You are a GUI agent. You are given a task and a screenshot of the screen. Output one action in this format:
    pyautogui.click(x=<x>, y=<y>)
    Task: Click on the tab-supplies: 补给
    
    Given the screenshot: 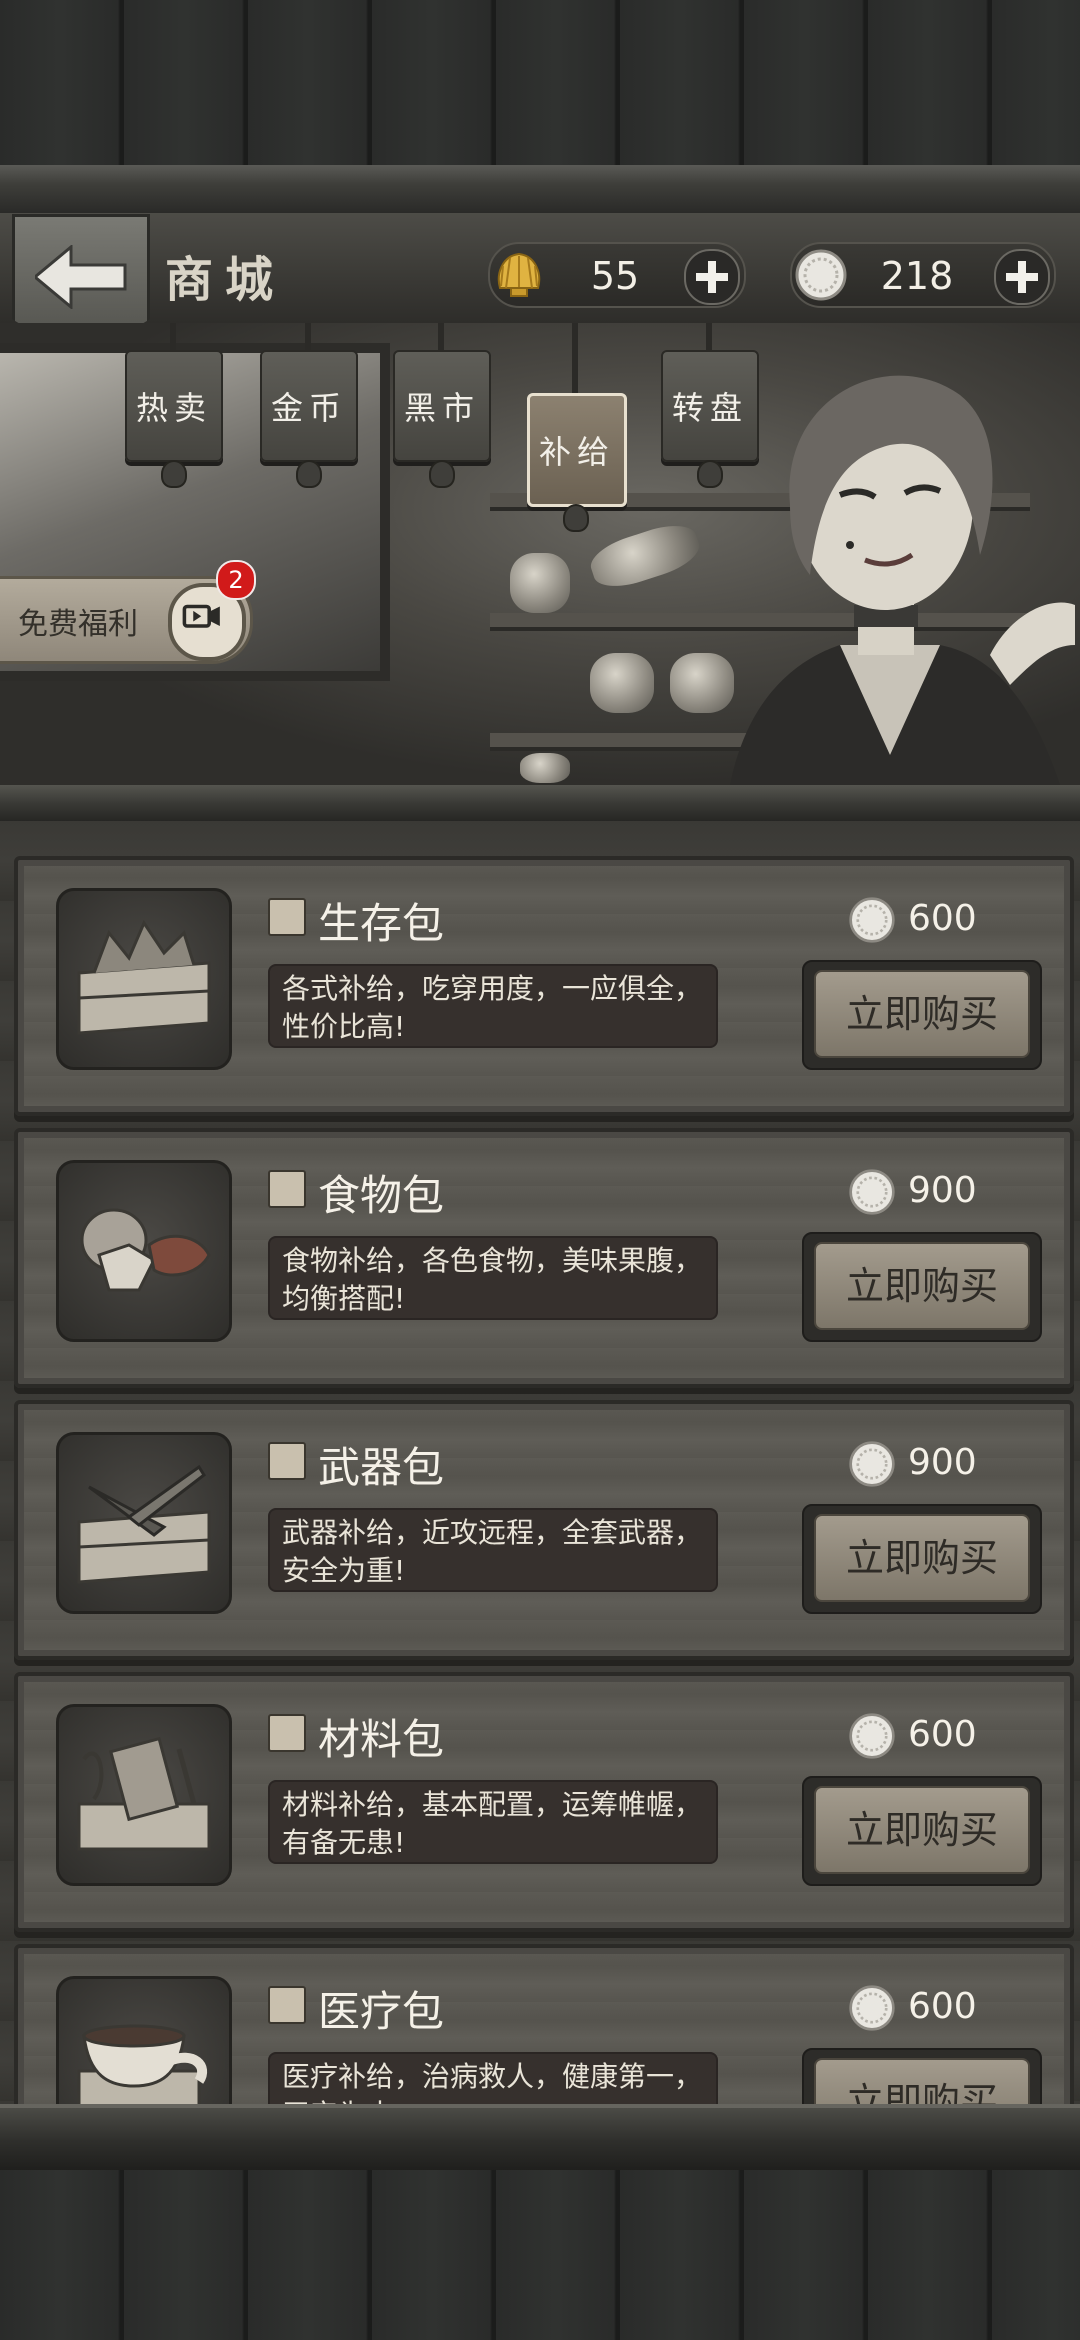 What is the action you would take?
    pyautogui.click(x=577, y=450)
    